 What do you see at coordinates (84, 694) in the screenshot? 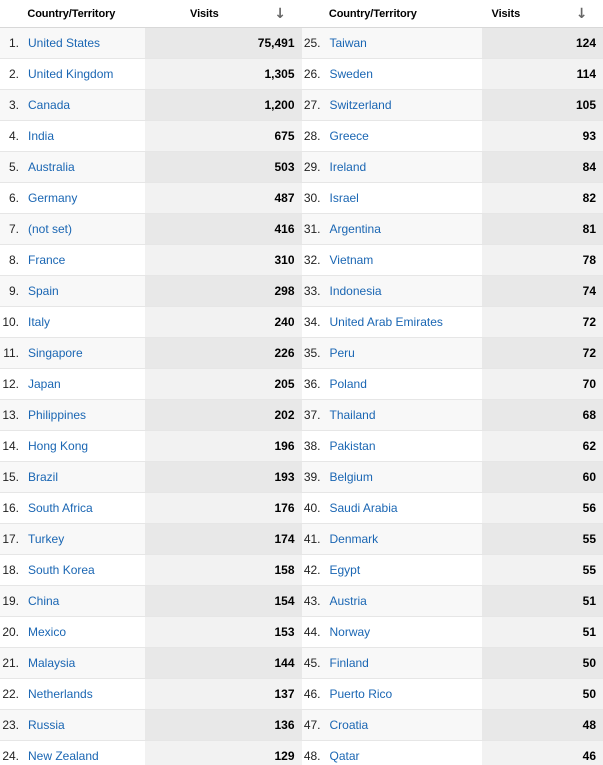
I see `country-link: Netherlands` at bounding box center [84, 694].